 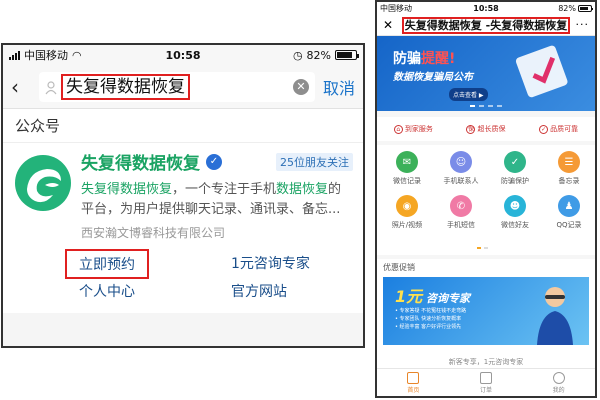 I want to click on quality-icon: ✓, so click(x=544, y=129).